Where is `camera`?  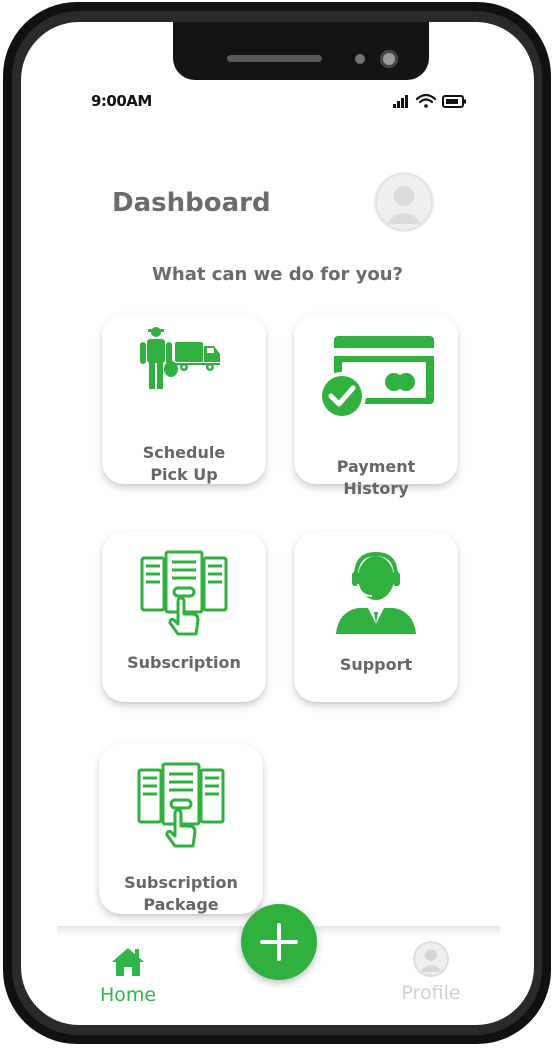 camera is located at coordinates (389, 59).